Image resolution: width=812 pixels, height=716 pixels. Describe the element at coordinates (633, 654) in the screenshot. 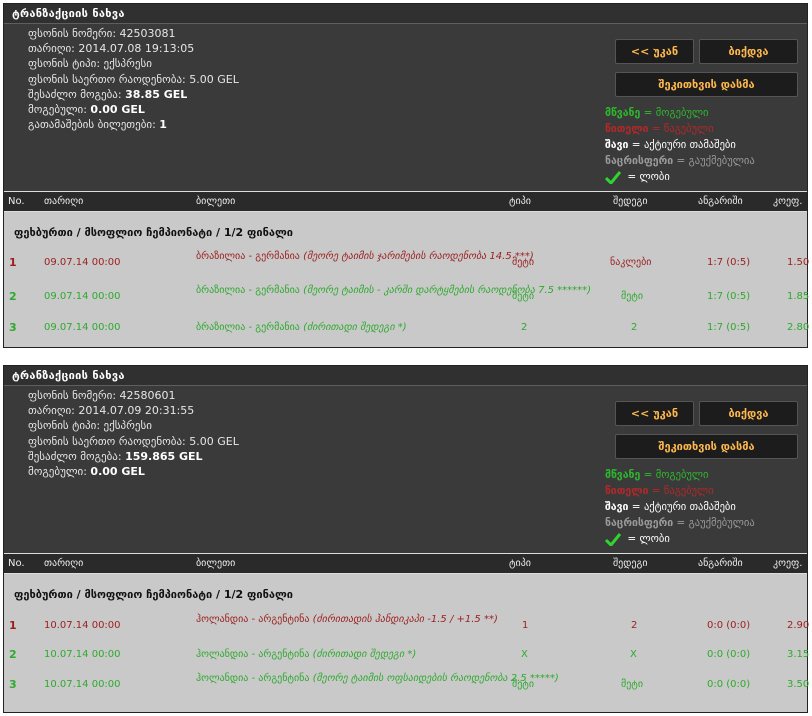

I see `row-result: X` at that location.